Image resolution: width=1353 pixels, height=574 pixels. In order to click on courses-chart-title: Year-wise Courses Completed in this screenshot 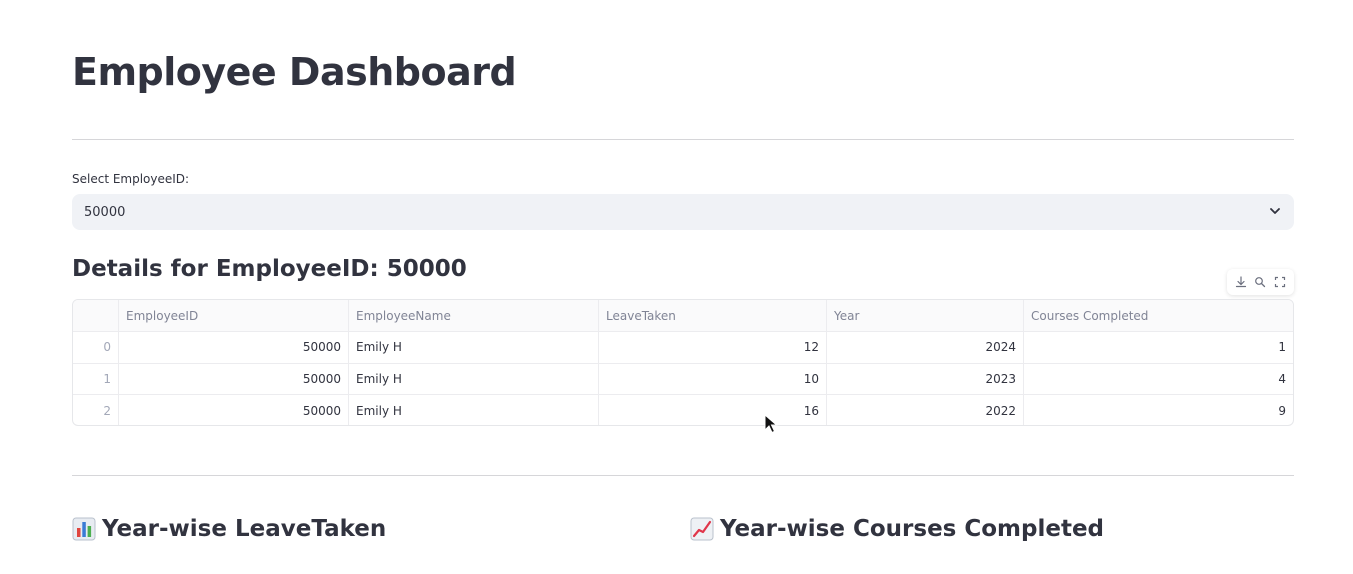, I will do `click(912, 529)`.